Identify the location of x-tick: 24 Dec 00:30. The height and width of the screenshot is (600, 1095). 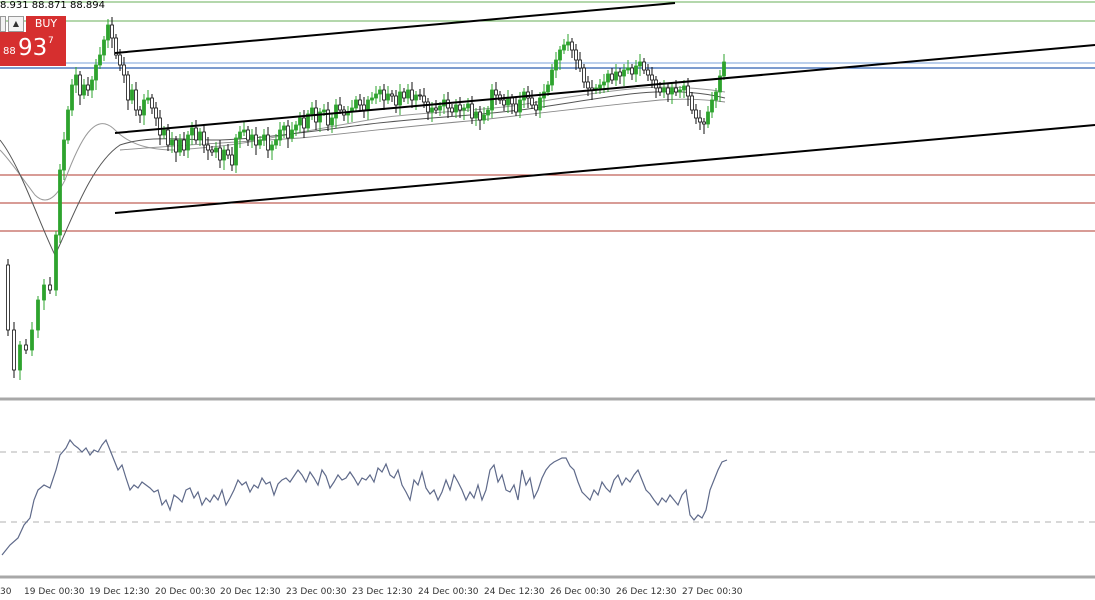
(448, 592).